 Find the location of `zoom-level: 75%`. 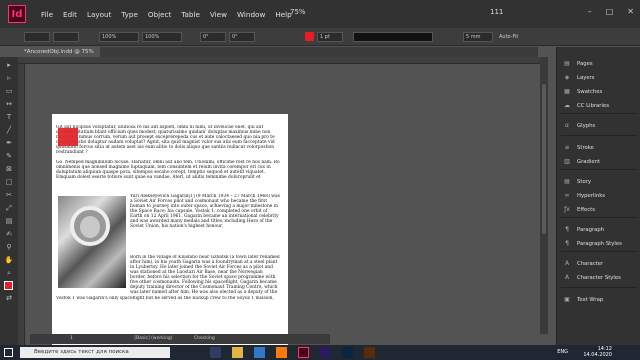

zoom-level: 75% is located at coordinates (298, 12).